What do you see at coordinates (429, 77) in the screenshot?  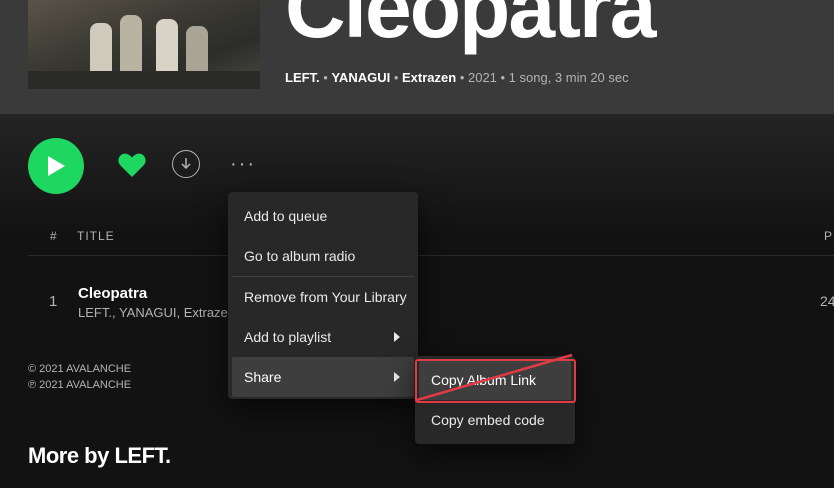 I see `artist-link: Extrazen` at bounding box center [429, 77].